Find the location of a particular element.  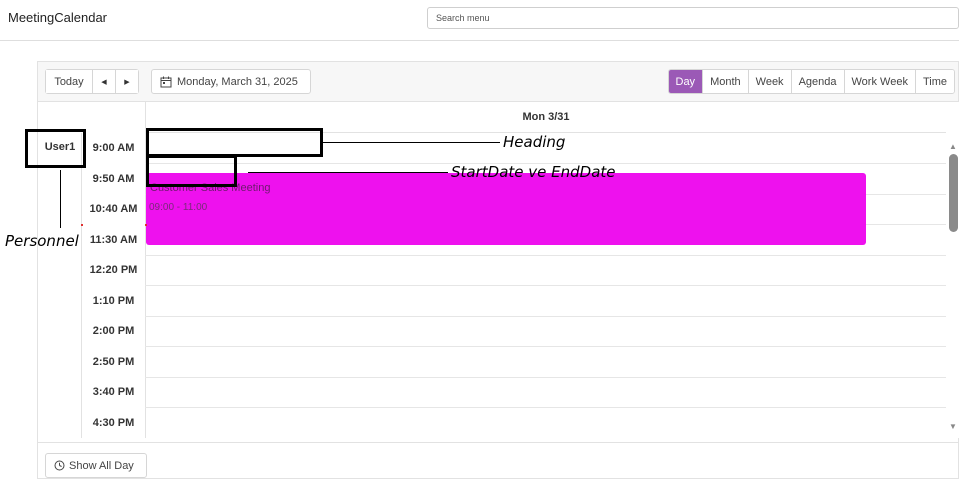

scroll-up-arrow-icon: ▲ is located at coordinates (953, 146).